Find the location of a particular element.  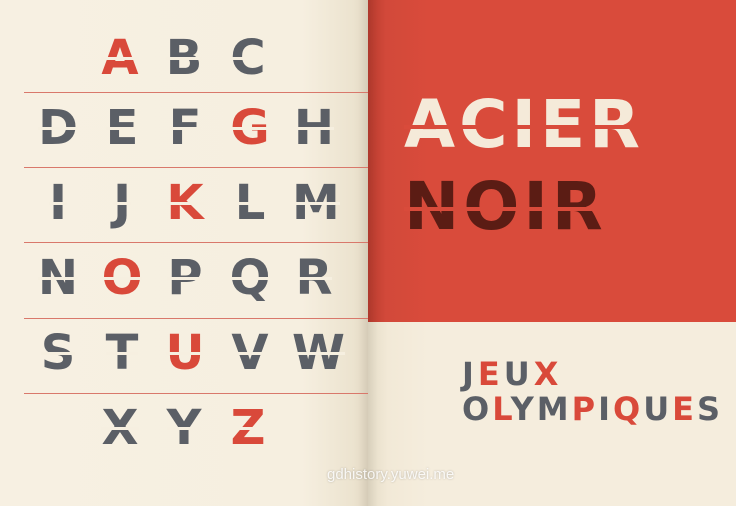

letter-glyph: W is located at coordinates (318, 353).